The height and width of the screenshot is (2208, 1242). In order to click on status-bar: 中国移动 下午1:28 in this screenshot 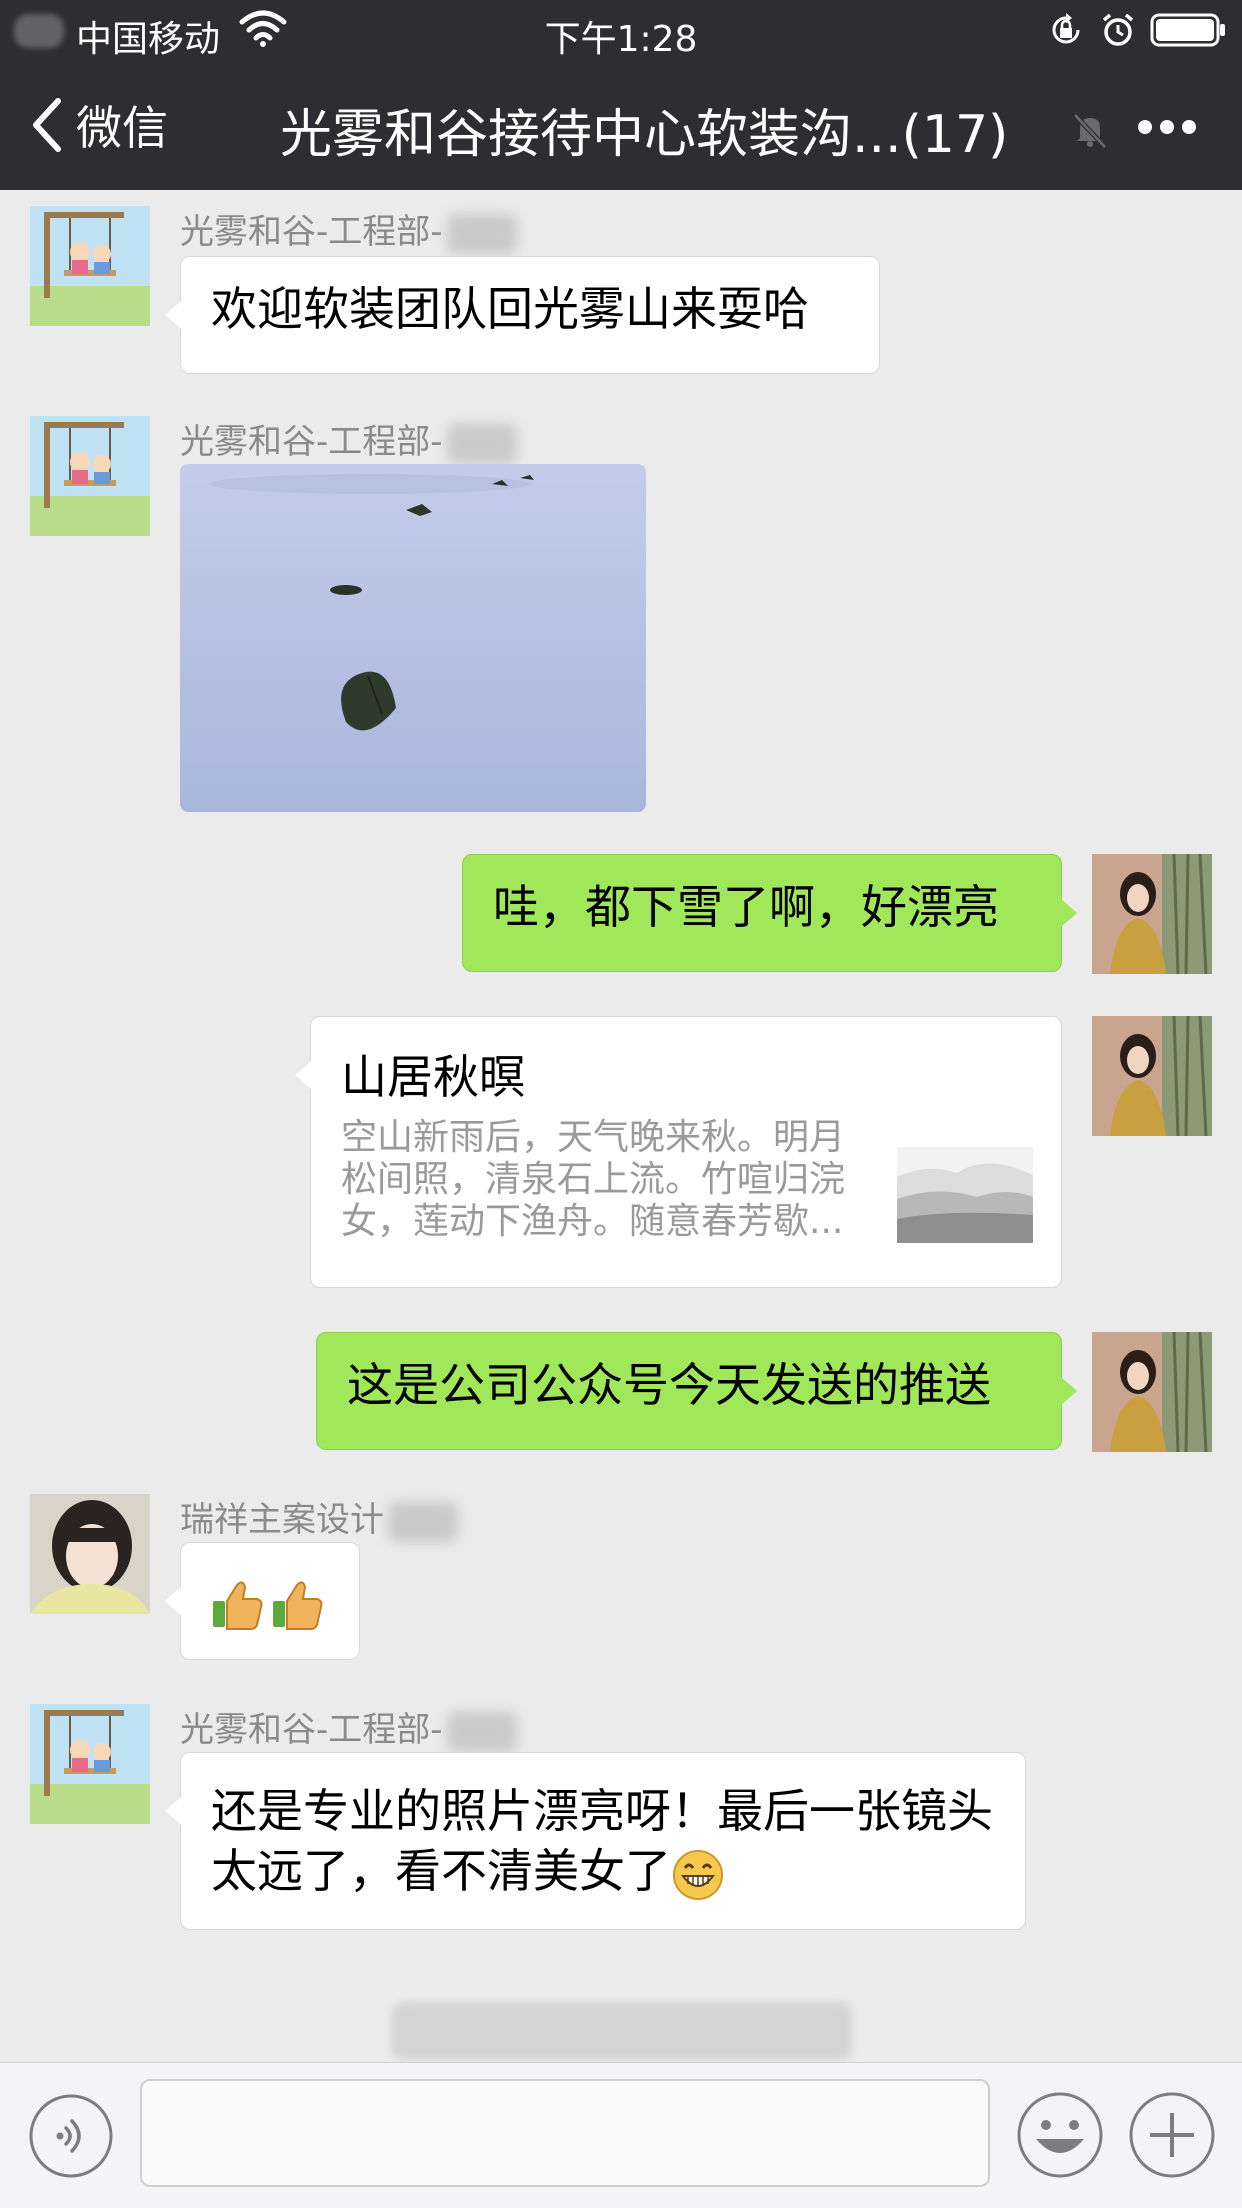, I will do `click(621, 30)`.